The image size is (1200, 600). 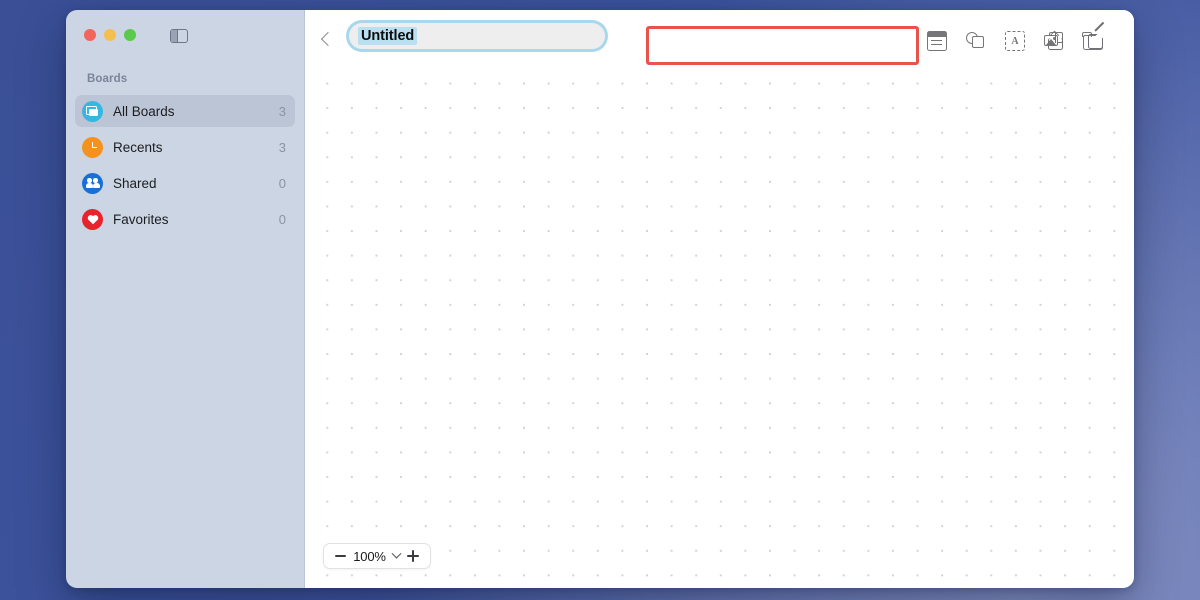 I want to click on sidebar-item-shared: Shared 0, so click(x=185, y=183).